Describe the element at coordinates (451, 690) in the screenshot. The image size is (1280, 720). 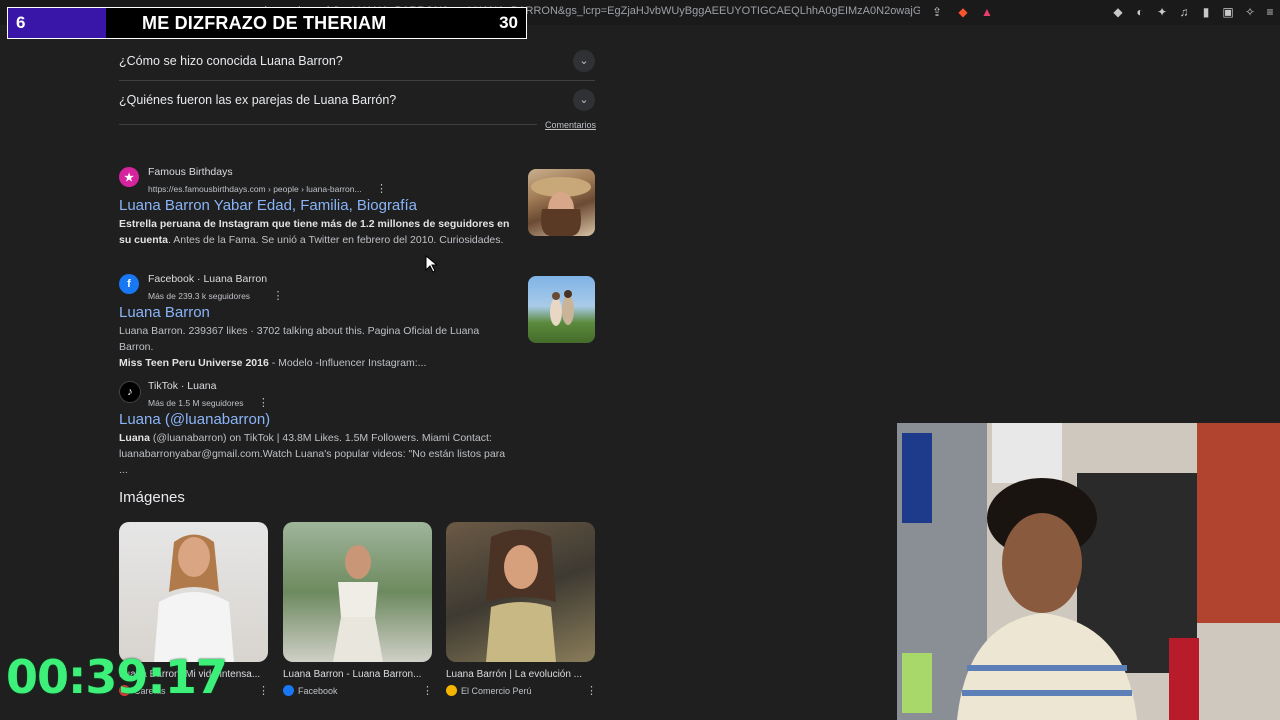
I see `source-favicon-icon` at that location.